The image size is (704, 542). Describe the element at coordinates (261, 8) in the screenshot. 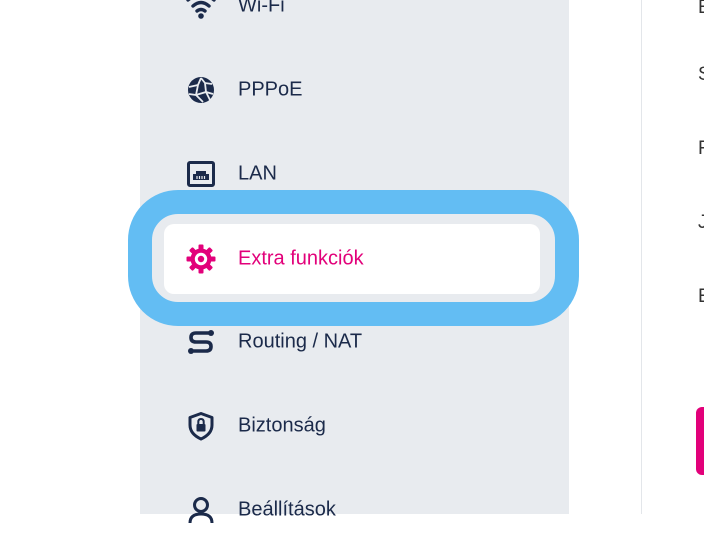

I see `sidebar-item-label: Wi-Fi` at that location.